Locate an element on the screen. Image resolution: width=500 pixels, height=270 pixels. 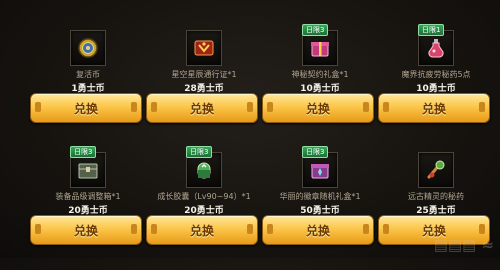
item-slot: 日限1 is located at coordinates (436, 45).